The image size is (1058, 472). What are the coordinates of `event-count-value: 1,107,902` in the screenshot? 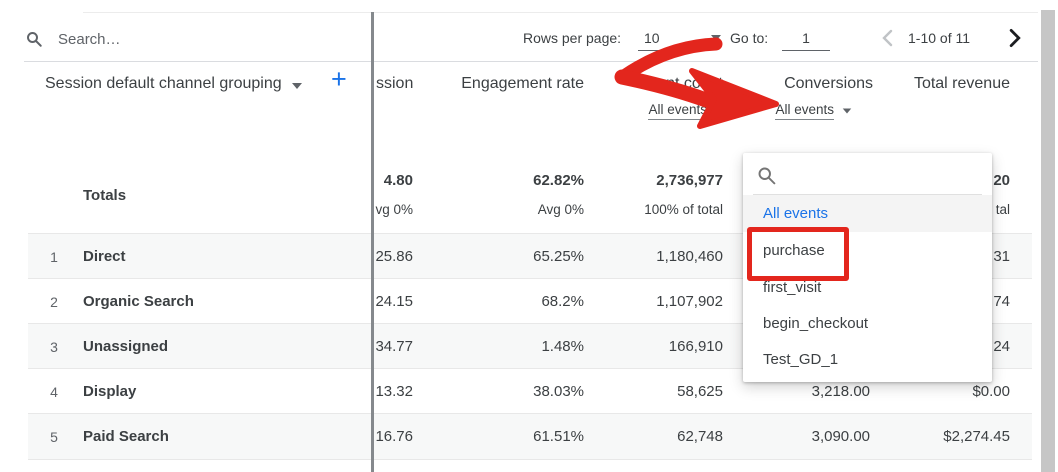 It's located at (689, 301).